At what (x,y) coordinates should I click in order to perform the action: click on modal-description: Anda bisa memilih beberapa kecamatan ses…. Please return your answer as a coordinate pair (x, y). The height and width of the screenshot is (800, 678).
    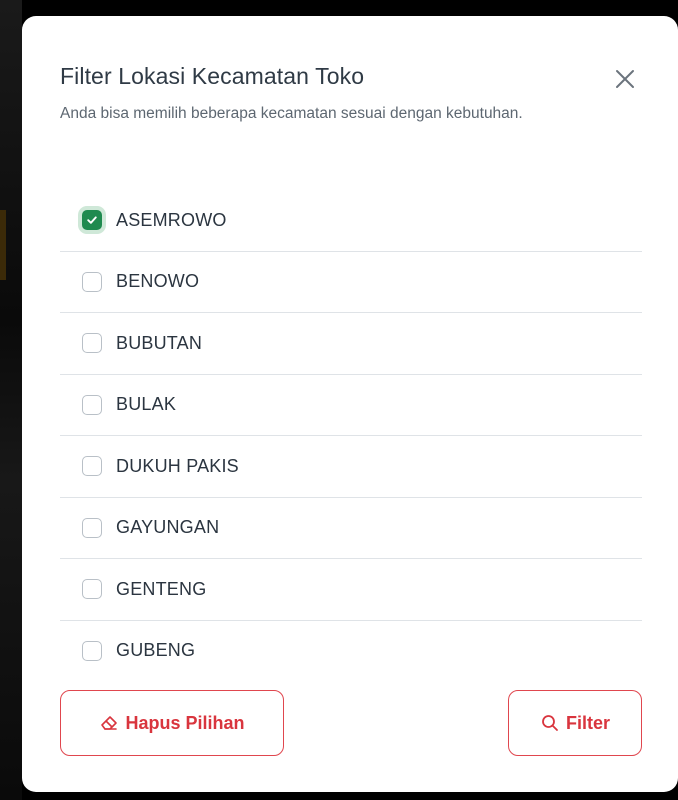
    Looking at the image, I should click on (291, 113).